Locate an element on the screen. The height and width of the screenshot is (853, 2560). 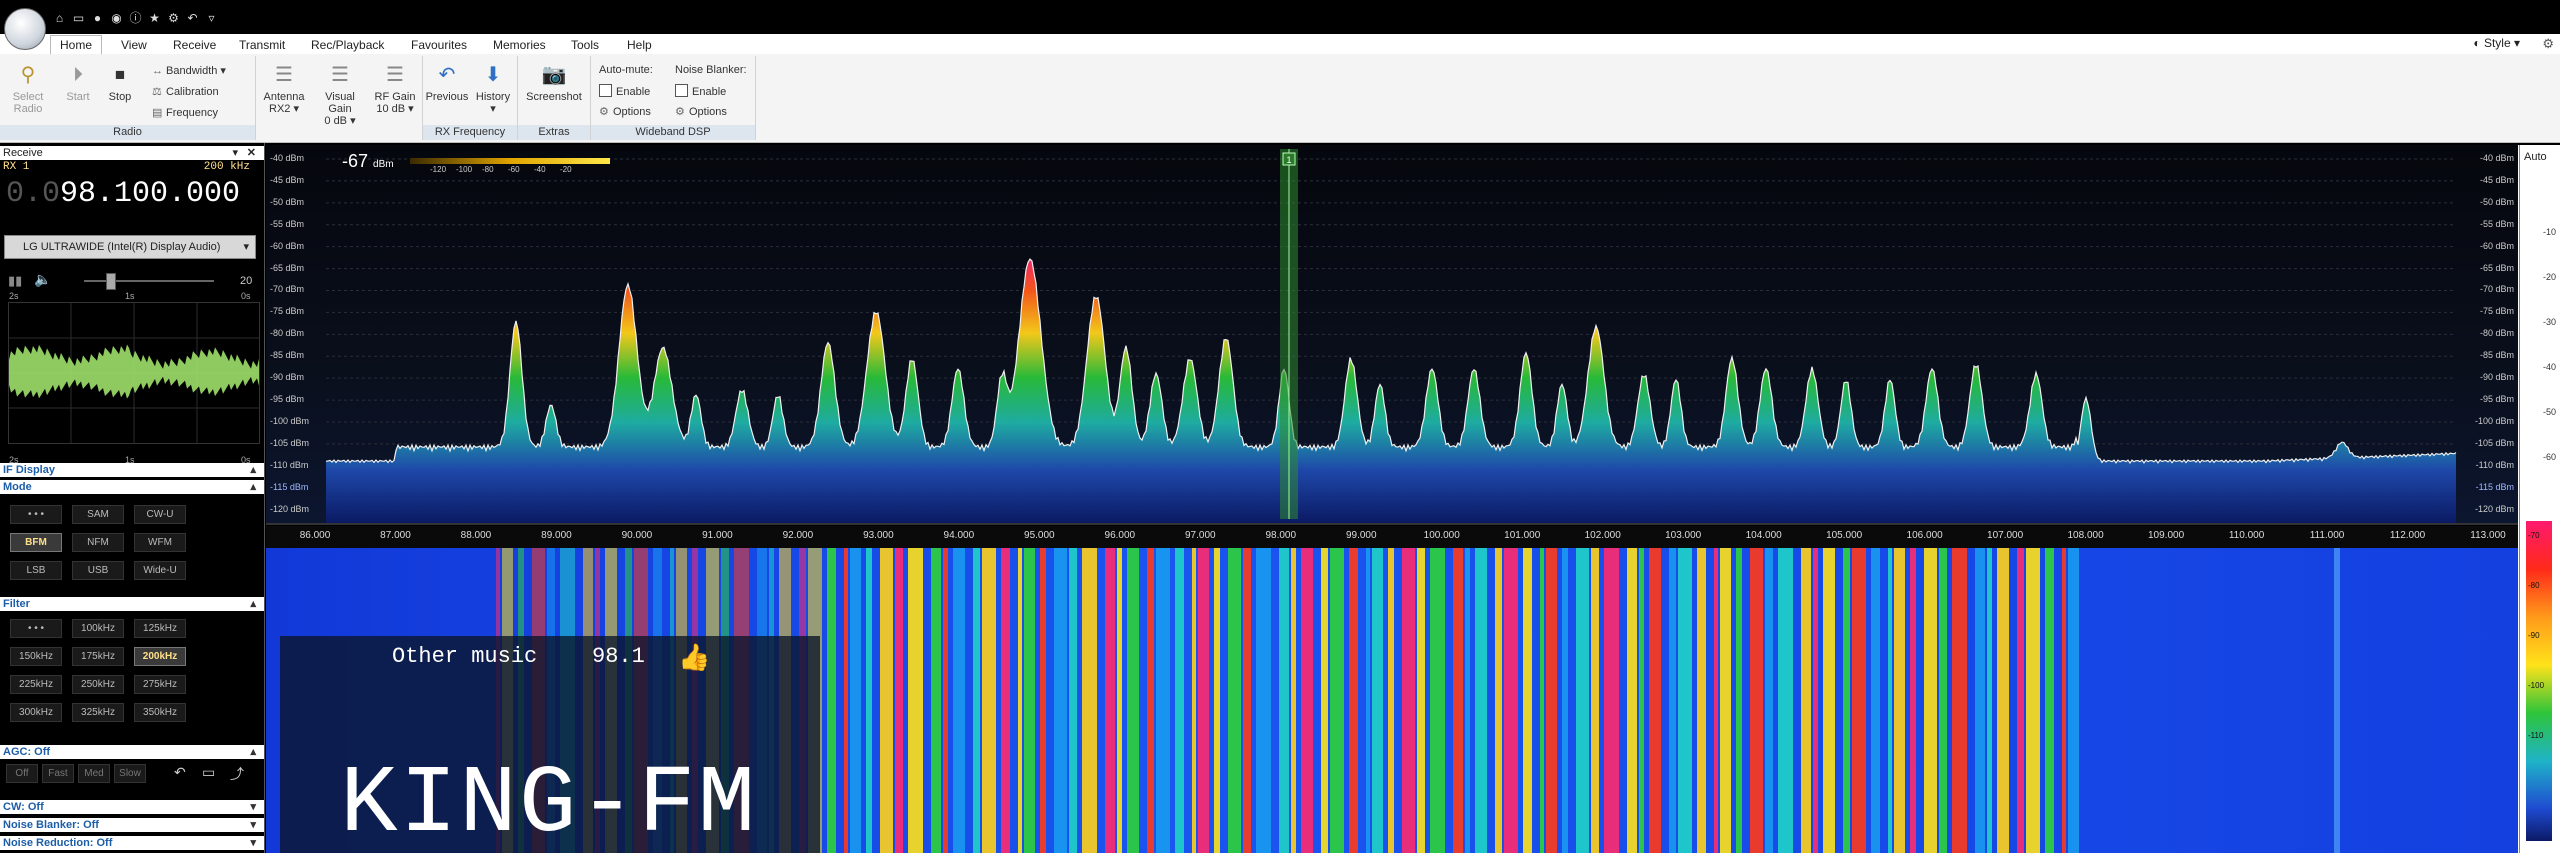
group-label-radio: Radio is located at coordinates (127, 132).